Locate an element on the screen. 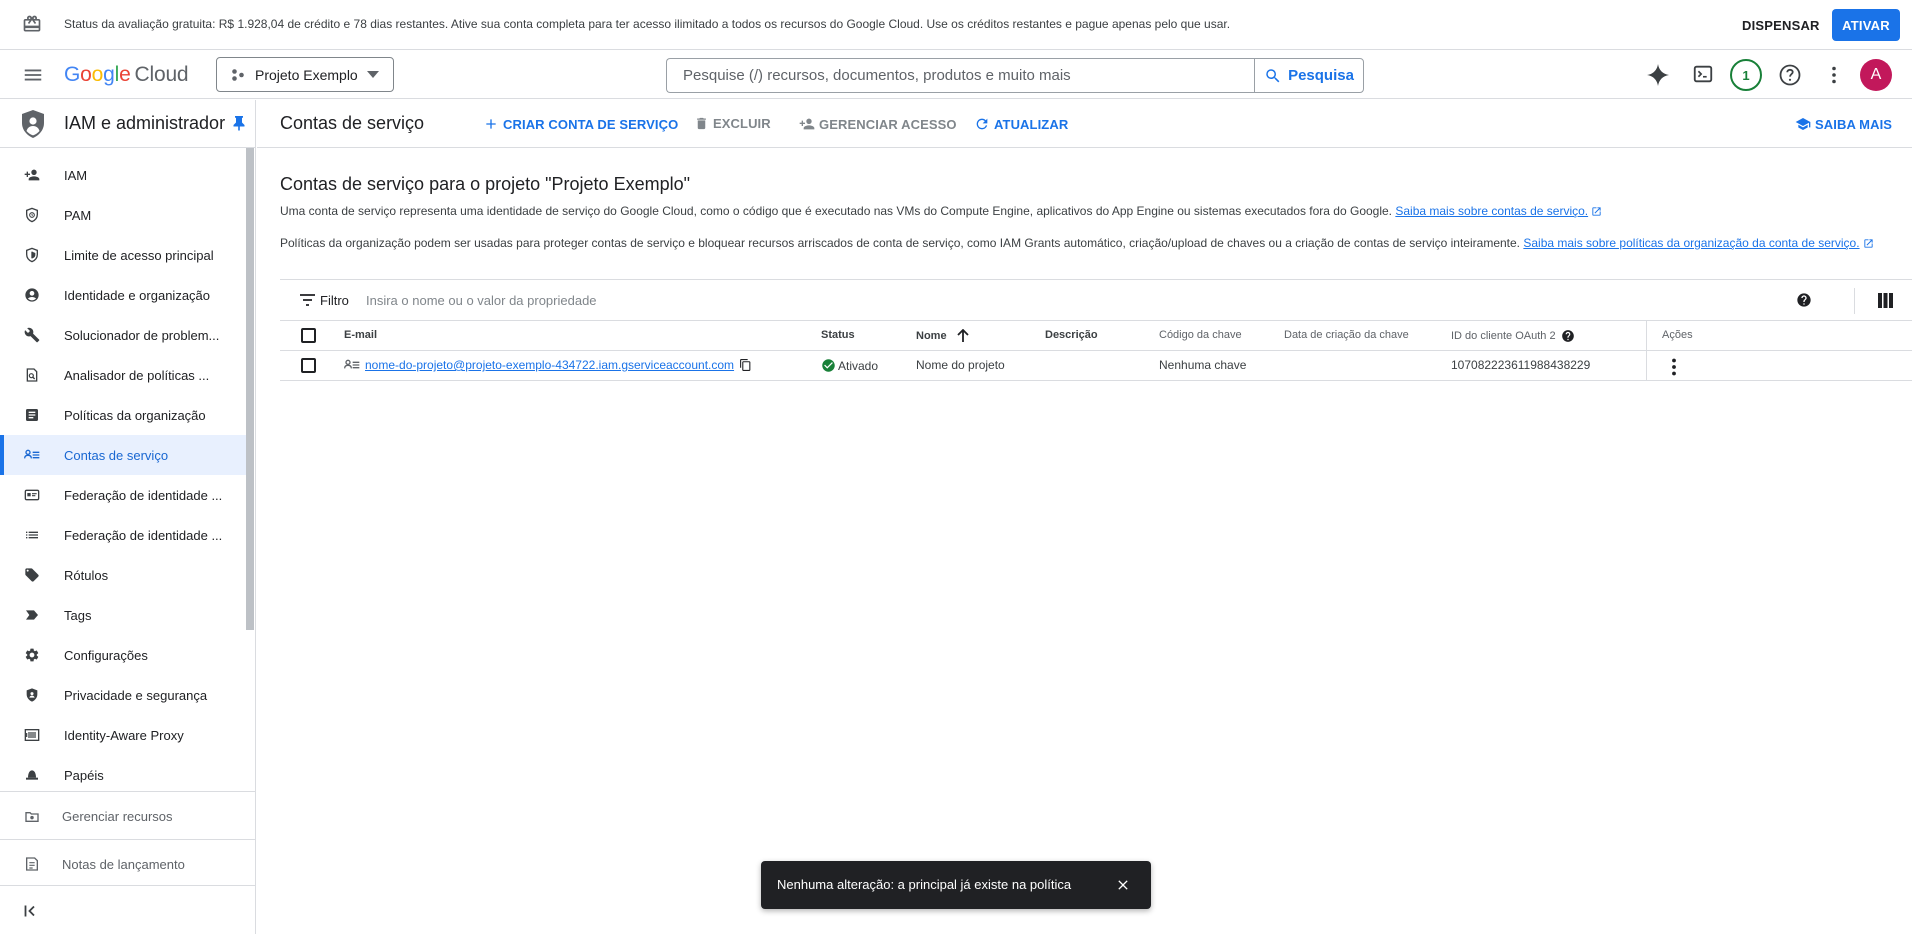 The width and height of the screenshot is (1912, 934). search-input is located at coordinates (960, 75).